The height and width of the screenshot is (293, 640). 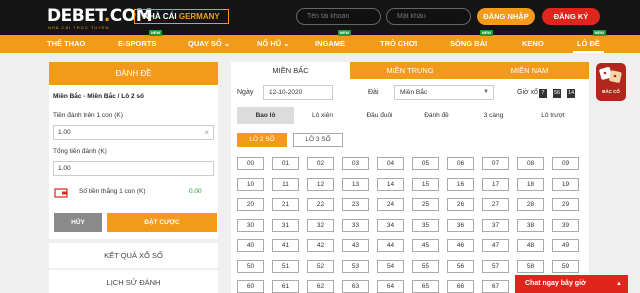 I want to click on bet-type-dau-duoi: Đầu đuôi, so click(x=379, y=115).